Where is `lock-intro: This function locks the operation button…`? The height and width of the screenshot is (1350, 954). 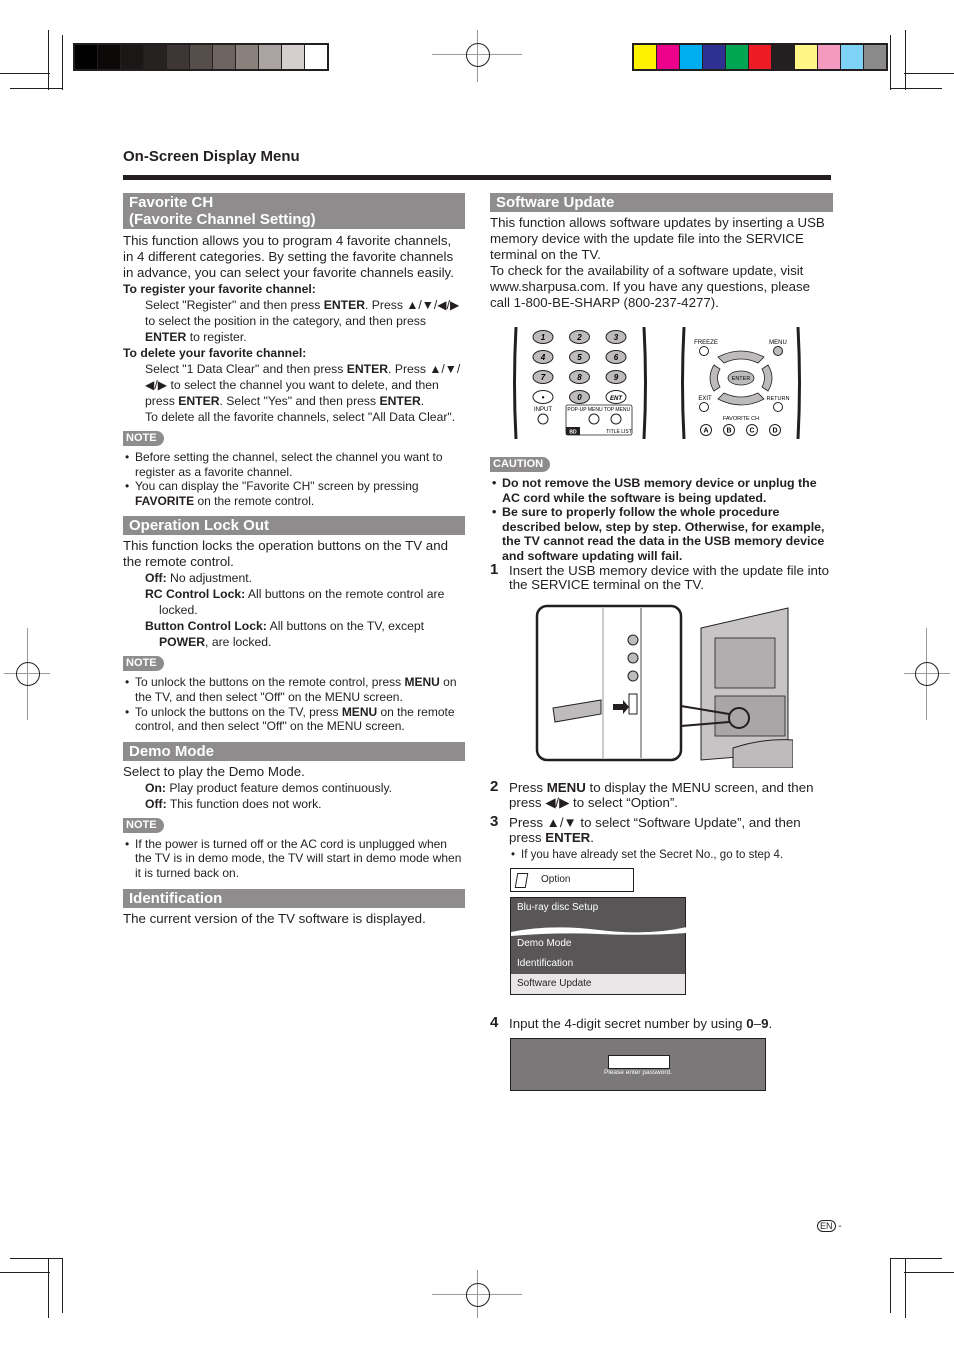
lock-intro: This function locks the operation button… is located at coordinates (285, 554).